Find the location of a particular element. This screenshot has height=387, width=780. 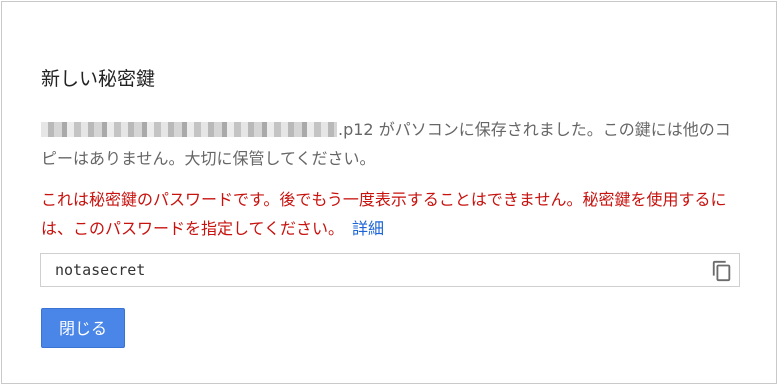

password-input is located at coordinates (378, 270).